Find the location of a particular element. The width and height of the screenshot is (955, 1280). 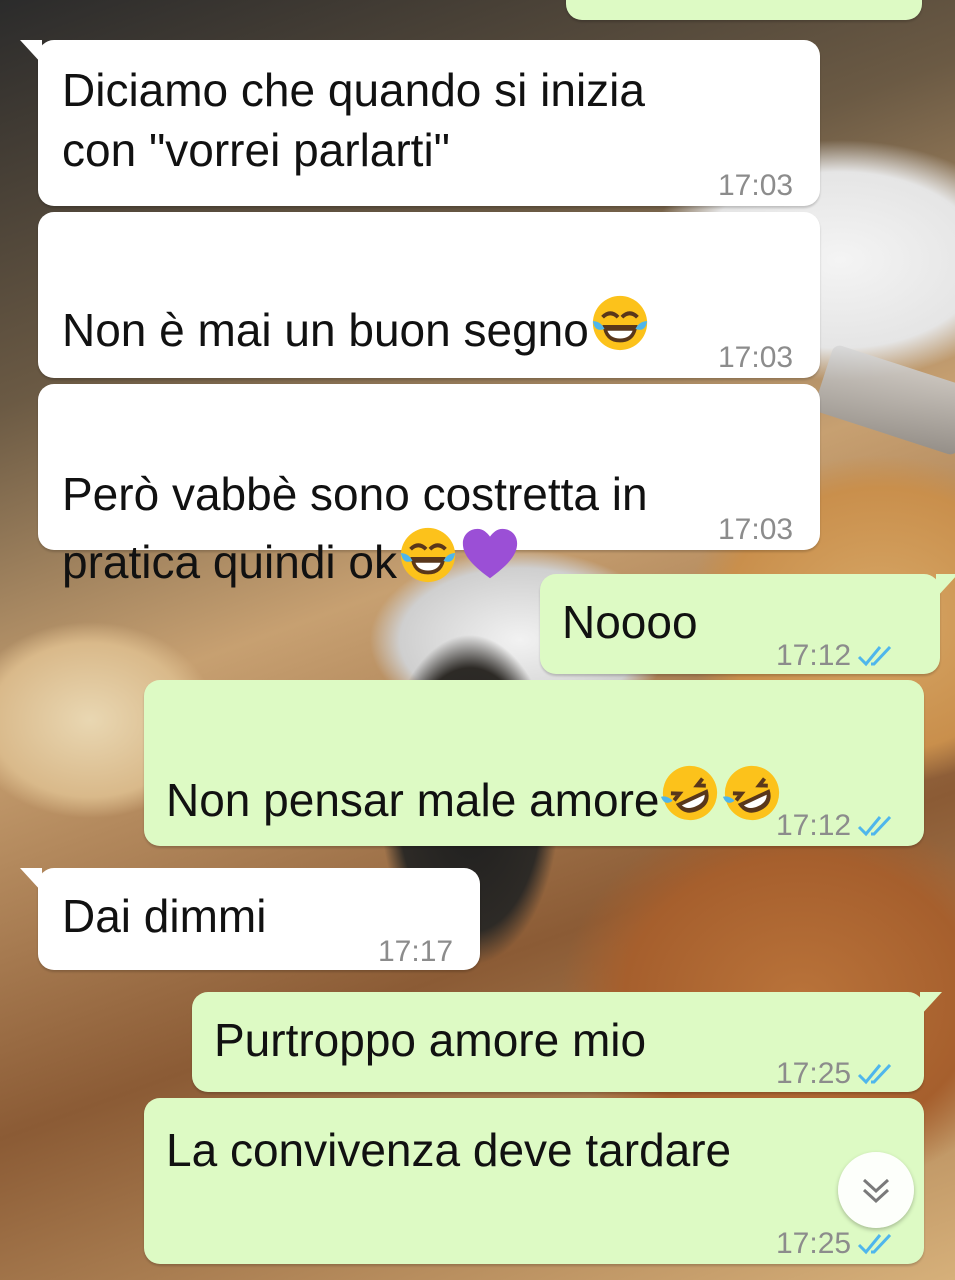

message-bubble: Non è mai un buon segno 17:03 is located at coordinates (429, 295).